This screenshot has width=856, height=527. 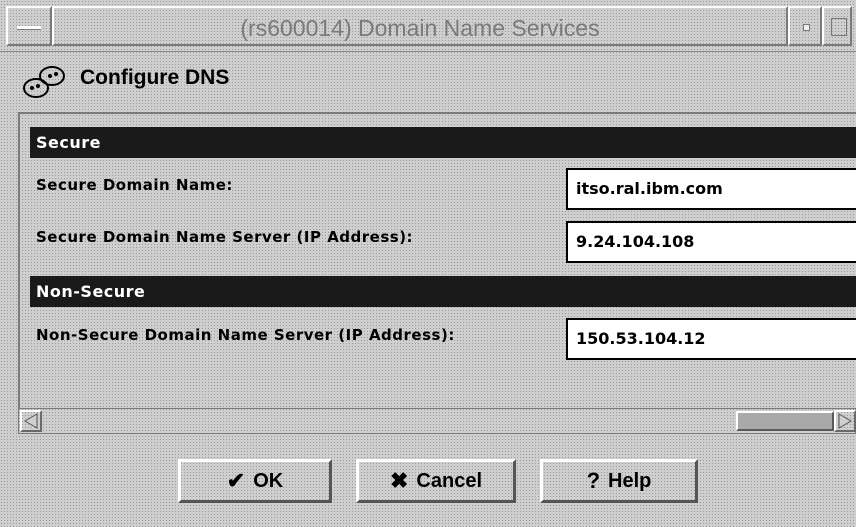 What do you see at coordinates (268, 480) in the screenshot?
I see `ok-label: OK` at bounding box center [268, 480].